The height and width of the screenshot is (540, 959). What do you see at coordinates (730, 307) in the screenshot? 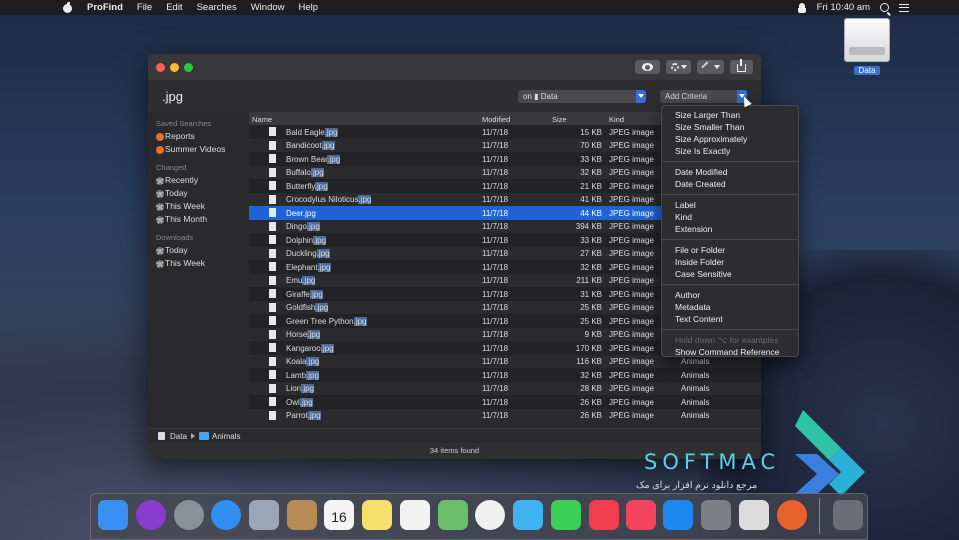
I see `menu-item-metadata: Metadata` at bounding box center [730, 307].